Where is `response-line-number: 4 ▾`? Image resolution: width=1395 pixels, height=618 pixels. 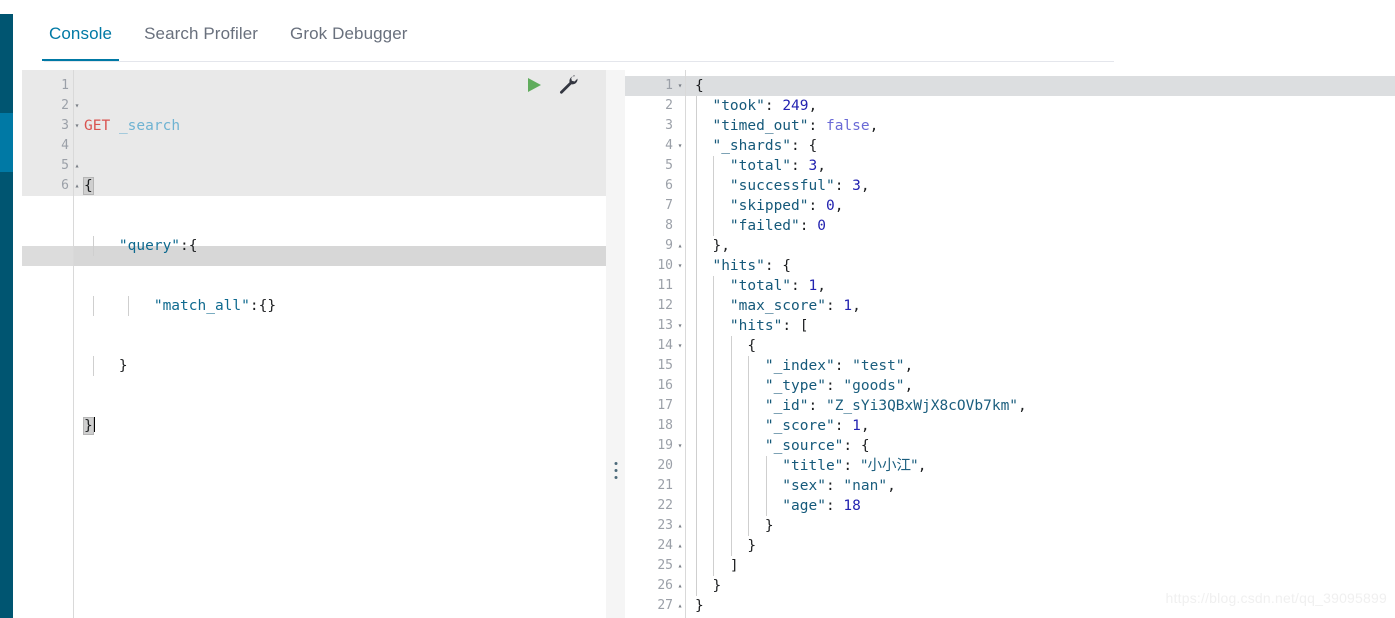 response-line-number: 4 ▾ is located at coordinates (655, 146).